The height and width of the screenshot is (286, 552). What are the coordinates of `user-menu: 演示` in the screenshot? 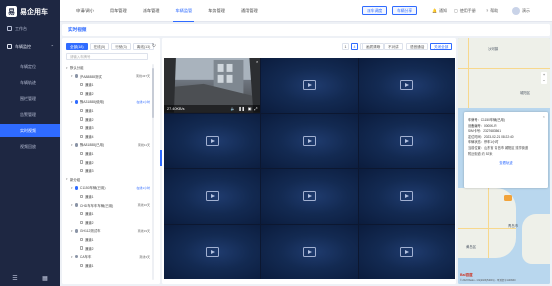 It's located at (521, 10).